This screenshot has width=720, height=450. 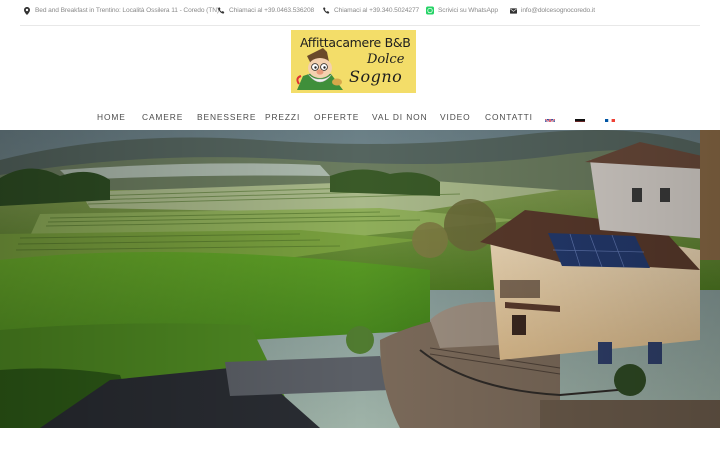 I want to click on whatsapp-info: Scrivici su WhatsApp, so click(x=462, y=10).